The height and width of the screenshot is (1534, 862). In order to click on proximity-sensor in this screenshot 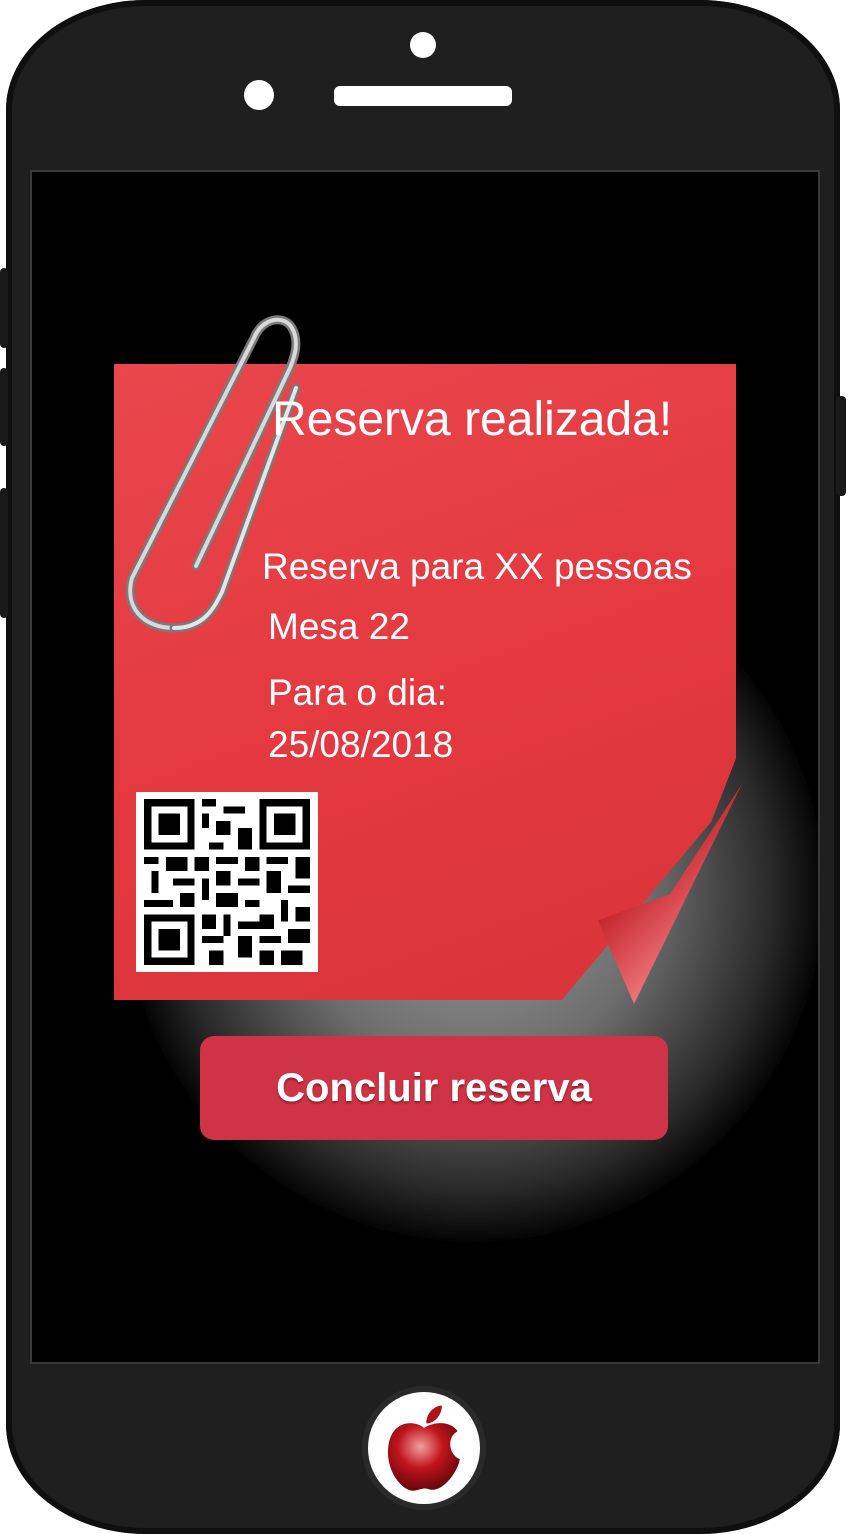, I will do `click(259, 95)`.